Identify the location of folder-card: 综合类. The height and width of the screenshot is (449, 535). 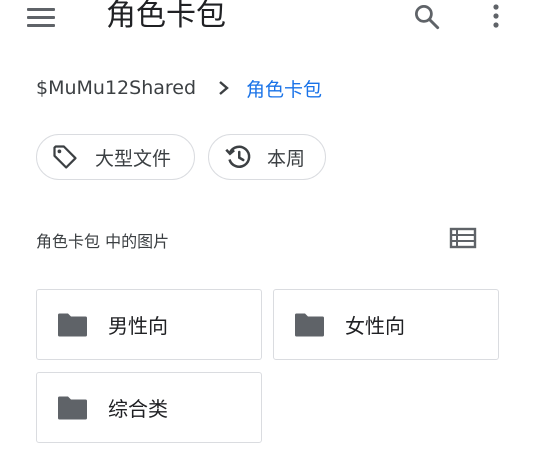
(149, 407).